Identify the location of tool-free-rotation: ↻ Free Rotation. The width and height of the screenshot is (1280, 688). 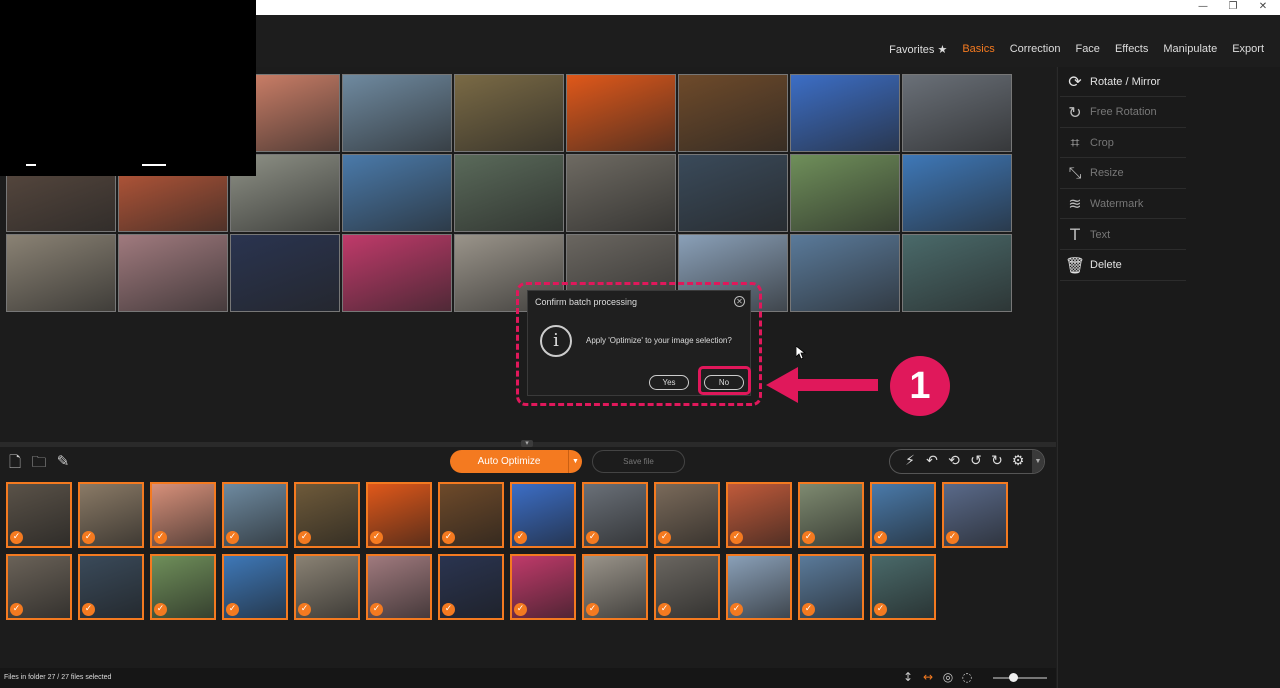
(1123, 113).